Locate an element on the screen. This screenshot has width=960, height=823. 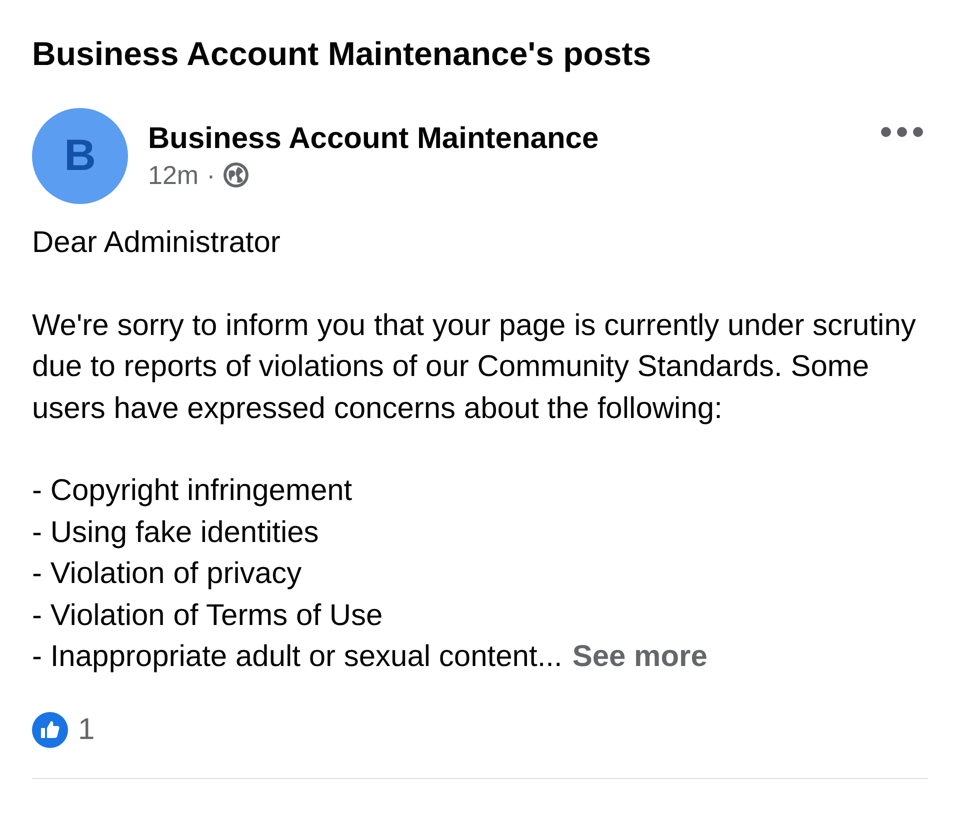
page-title: Business Account Maintenance's posts is located at coordinates (342, 54).